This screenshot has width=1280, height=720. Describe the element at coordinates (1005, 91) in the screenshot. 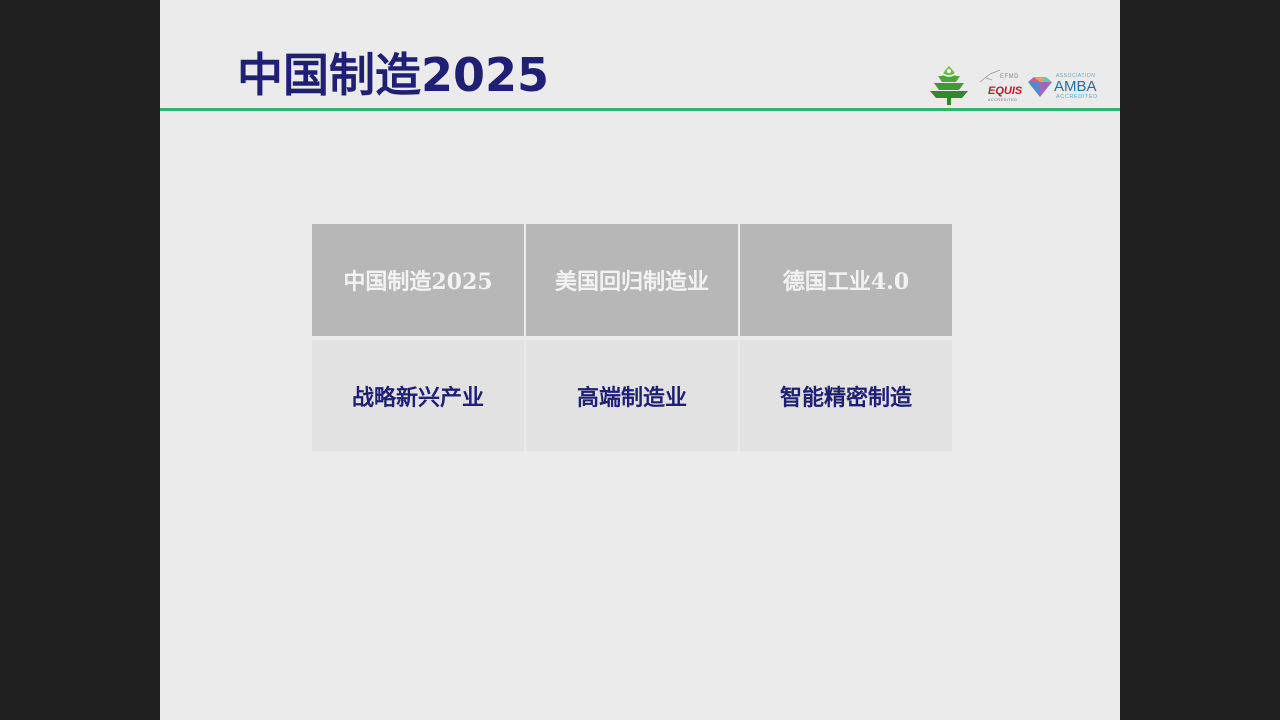

I see `equis-label: EQUIS` at that location.